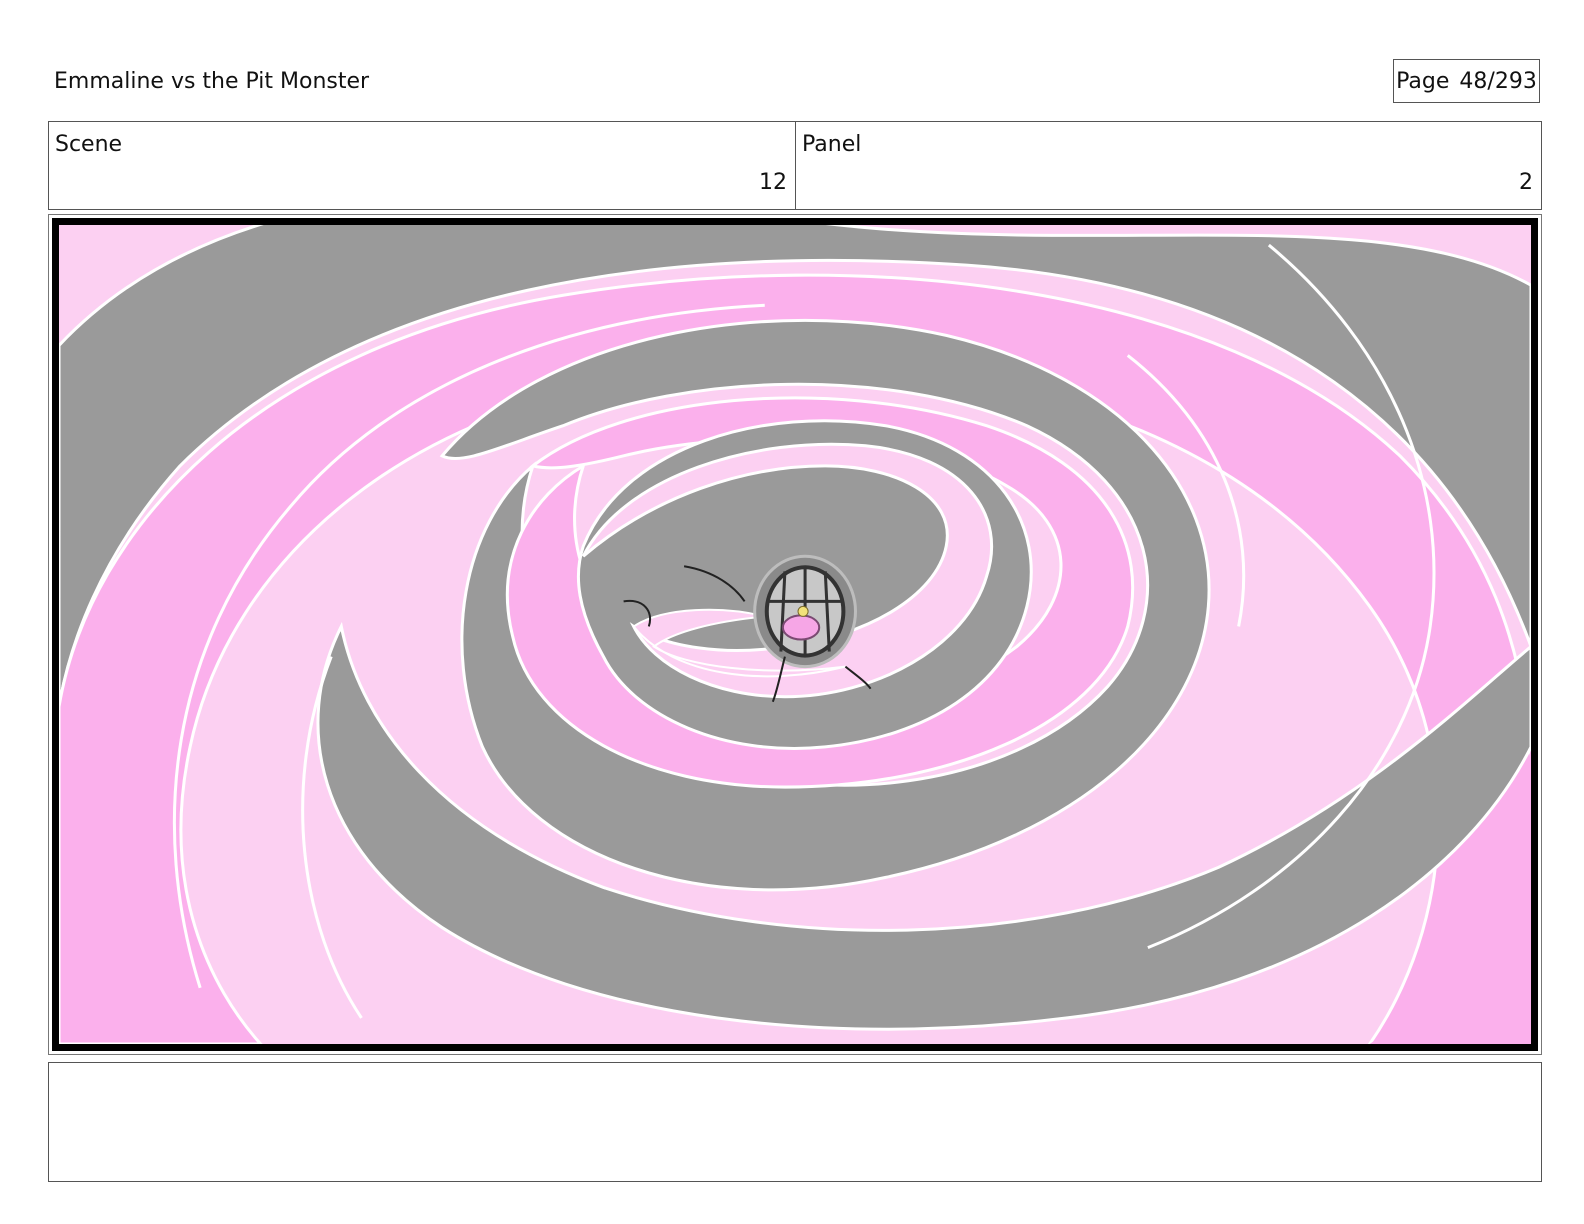 This screenshot has height=1224, width=1584. Describe the element at coordinates (805, 611) in the screenshot. I see `cage-figure` at that location.